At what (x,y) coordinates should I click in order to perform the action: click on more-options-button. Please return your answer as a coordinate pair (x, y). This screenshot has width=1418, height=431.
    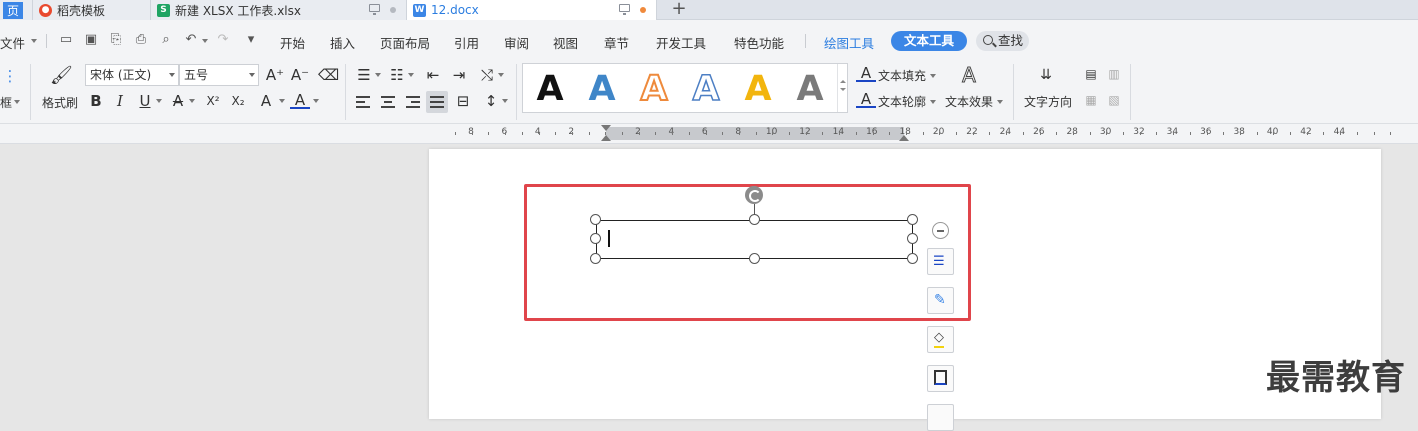
    Looking at the image, I should click on (940, 417).